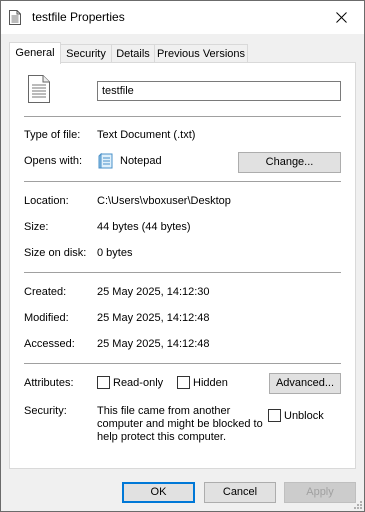 The width and height of the screenshot is (365, 512). Describe the element at coordinates (49, 383) in the screenshot. I see `attributes-label: Attributes:` at that location.